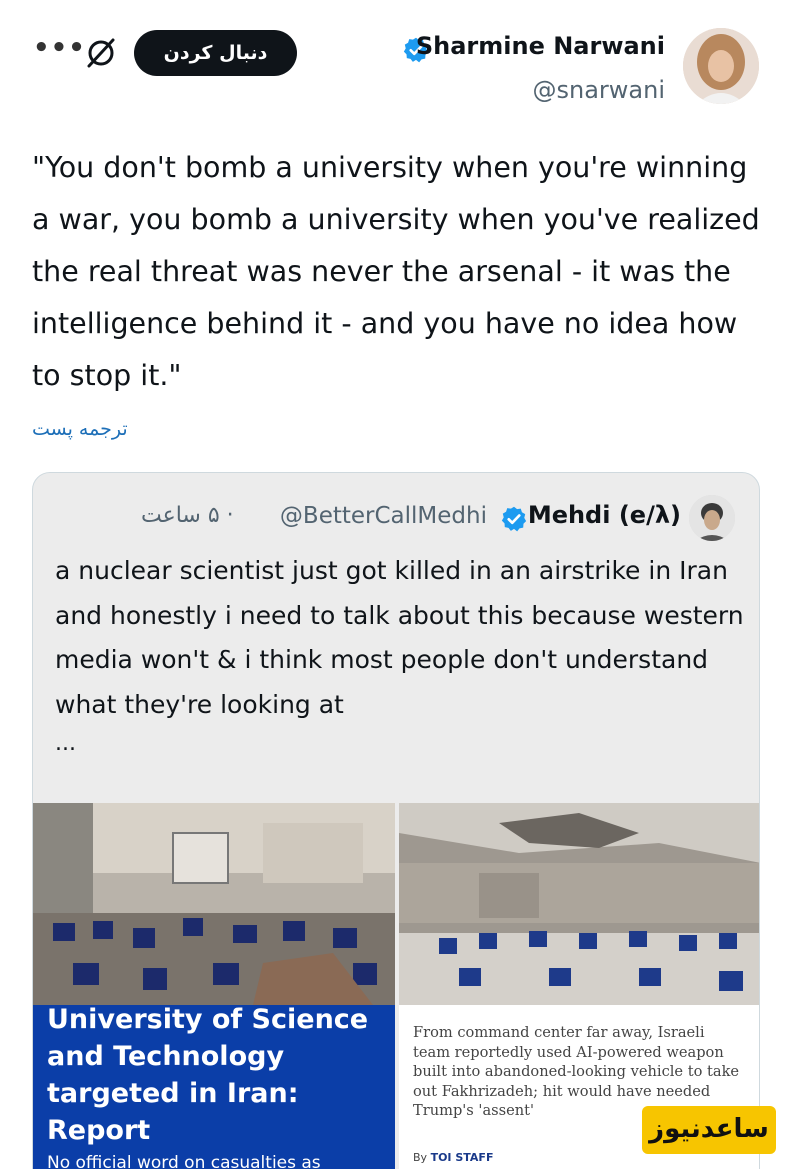  I want to click on quoted-author-handle: @BetterCallMedhi, so click(383, 516).